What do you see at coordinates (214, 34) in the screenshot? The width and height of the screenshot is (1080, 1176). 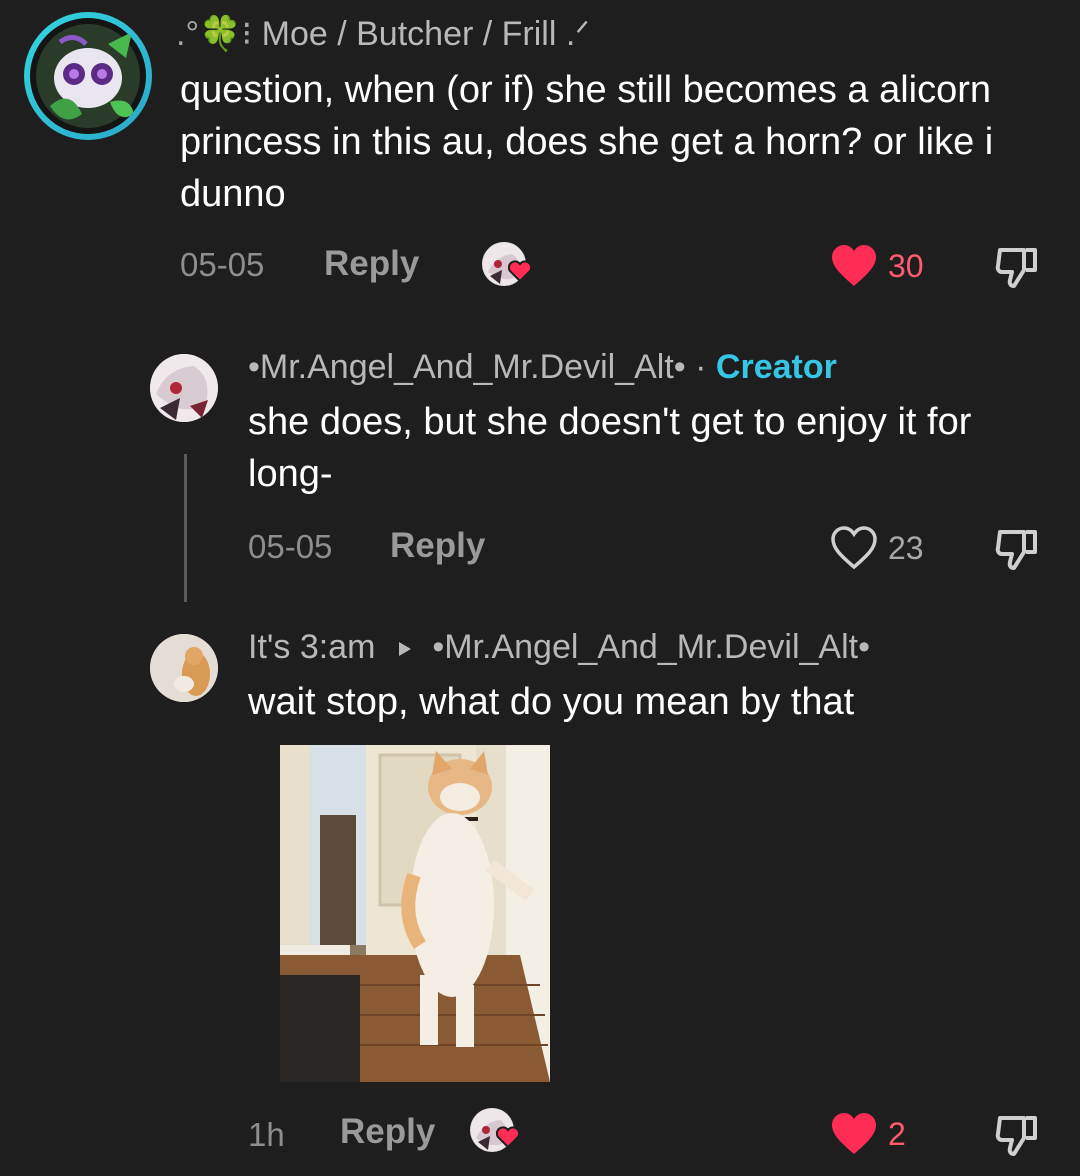 I see `username-decoration: .°🍀⁝` at bounding box center [214, 34].